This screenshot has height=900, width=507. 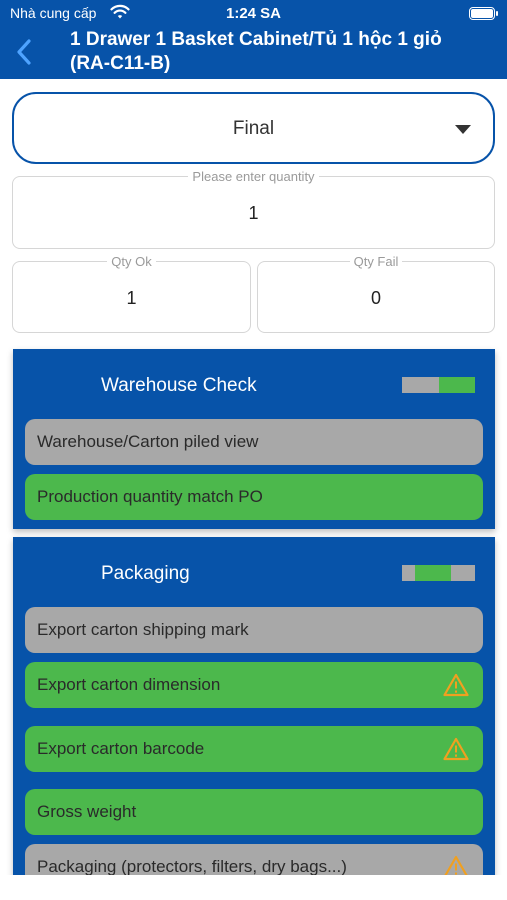 I want to click on back-chevron-icon, so click(x=25, y=52).